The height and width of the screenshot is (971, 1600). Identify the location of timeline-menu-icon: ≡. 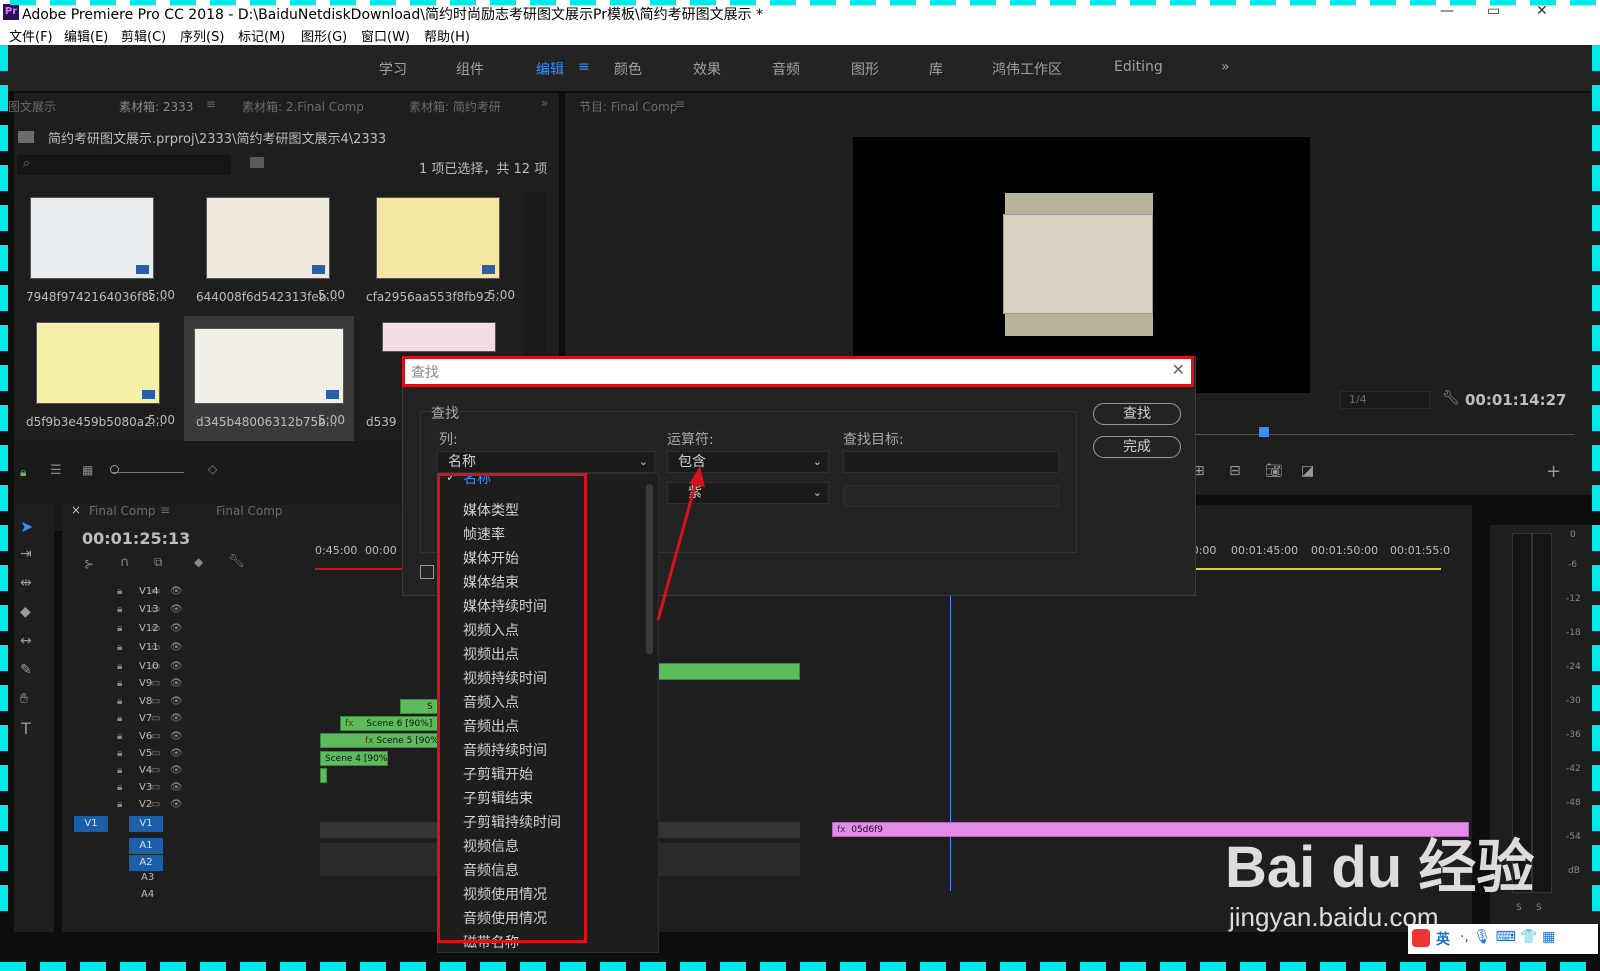
(165, 510).